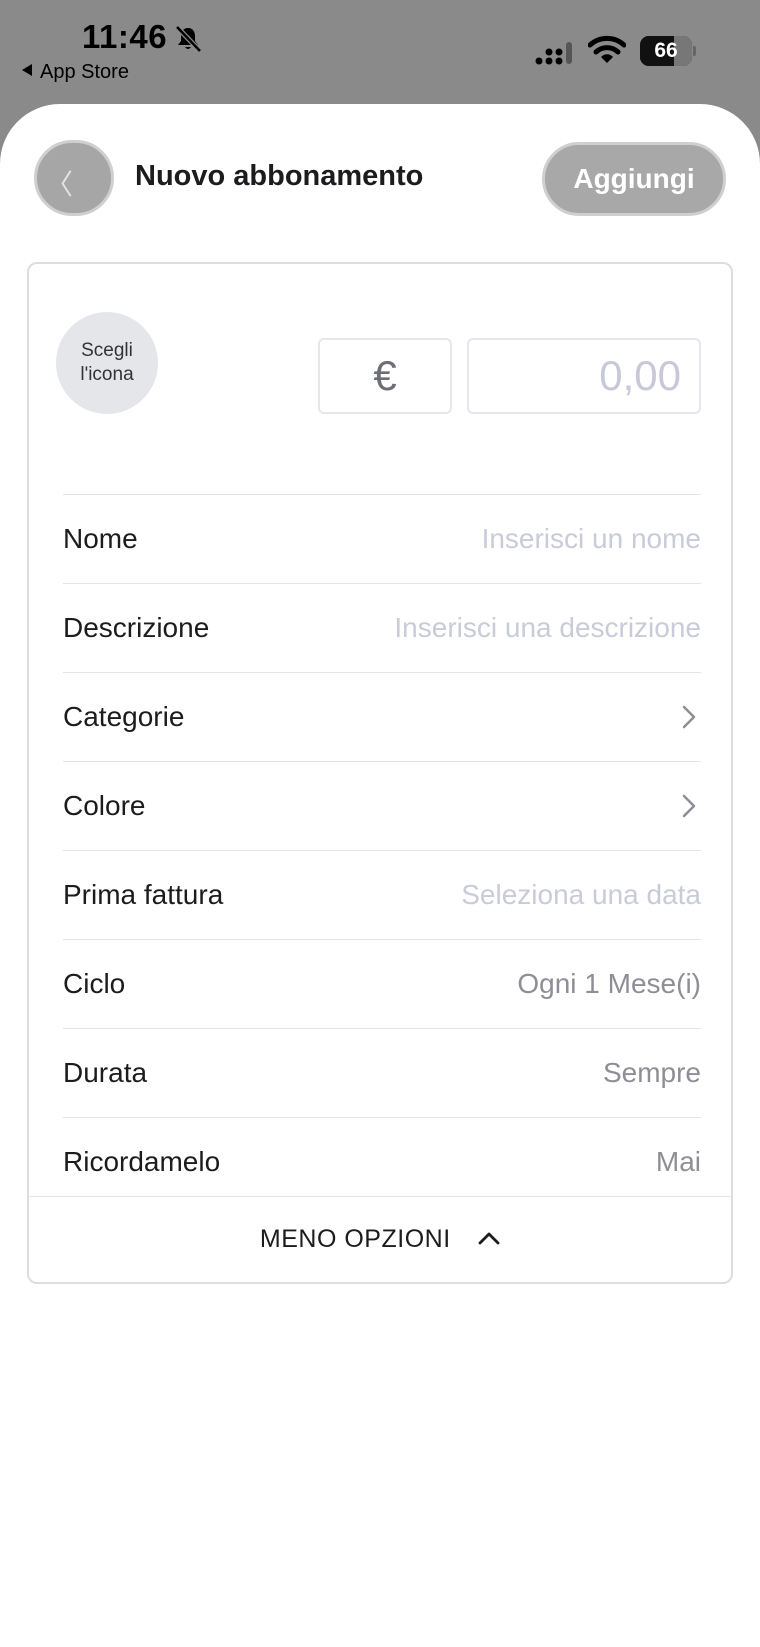  What do you see at coordinates (547, 628) in the screenshot?
I see `description-input: Inserisci una descrizione` at bounding box center [547, 628].